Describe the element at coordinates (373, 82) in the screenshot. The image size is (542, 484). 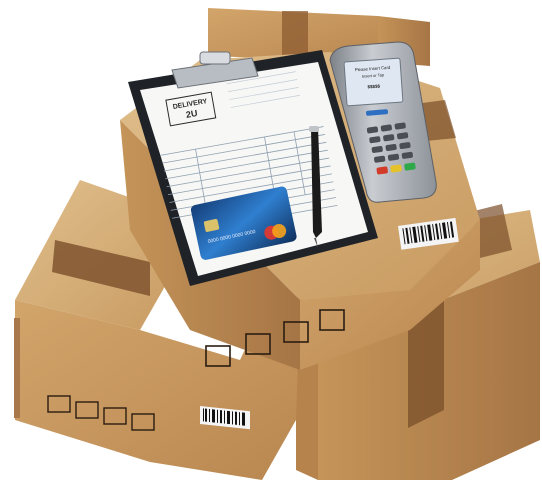
I see `terminal-screen: Please Insert Card Insert or Tap $$$$$` at that location.